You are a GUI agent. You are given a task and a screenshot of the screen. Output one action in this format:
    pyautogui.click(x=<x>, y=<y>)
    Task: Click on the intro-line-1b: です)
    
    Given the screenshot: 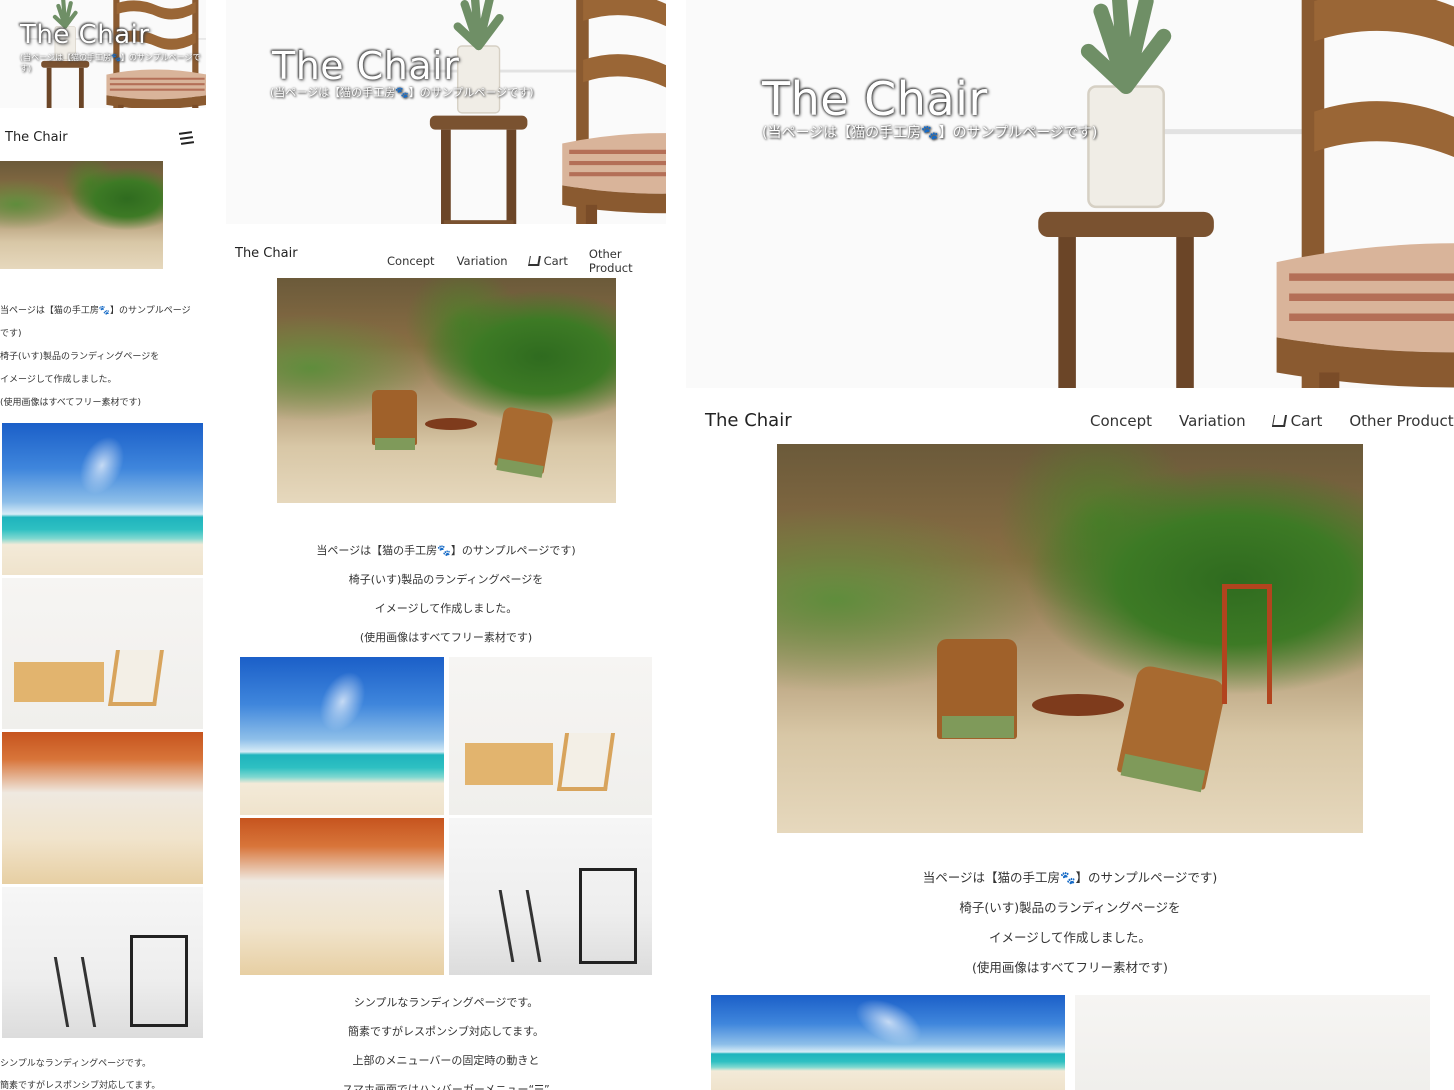 What is the action you would take?
    pyautogui.click(x=11, y=334)
    